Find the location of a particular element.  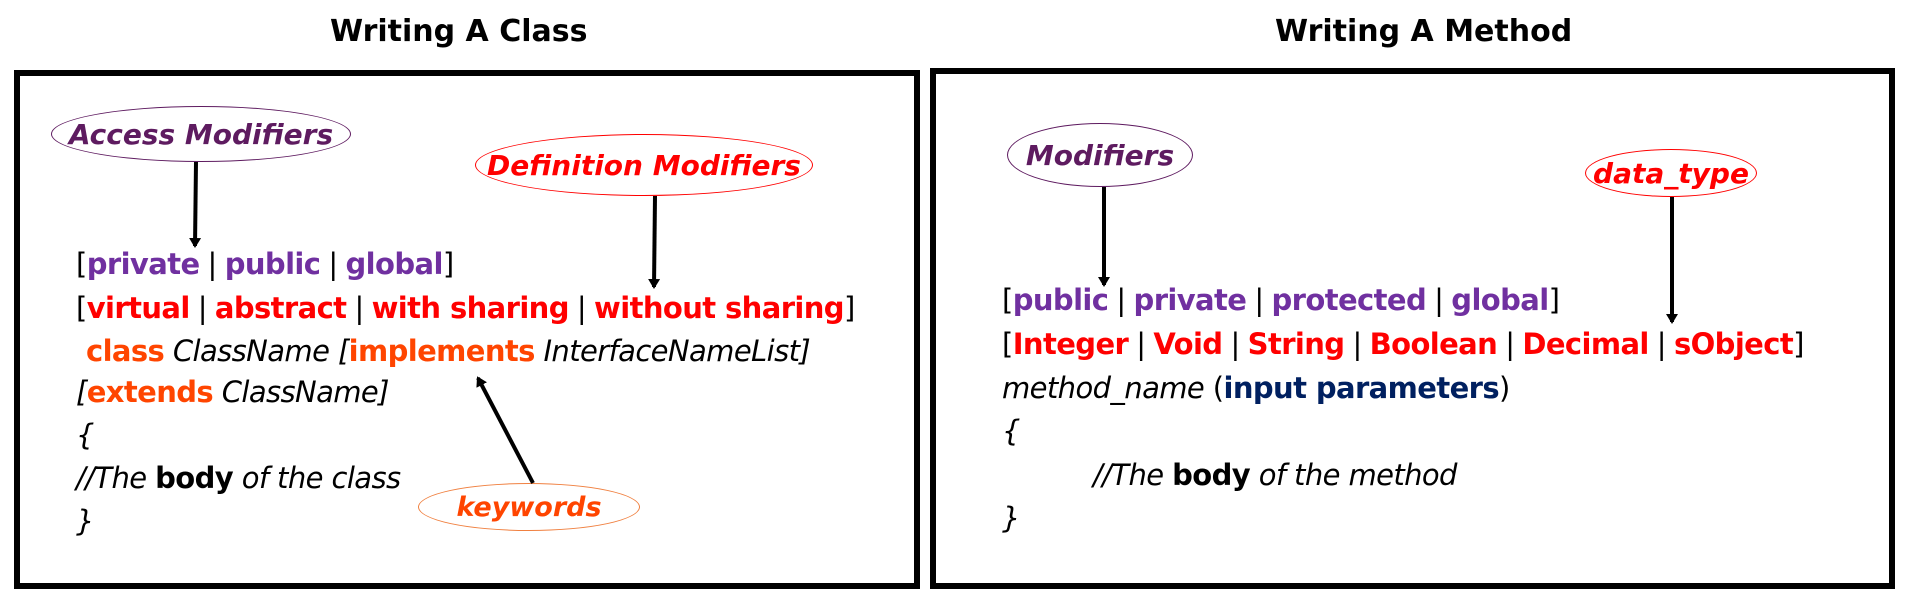

access-modifiers-label: Access Modifiers is located at coordinates (201, 134).